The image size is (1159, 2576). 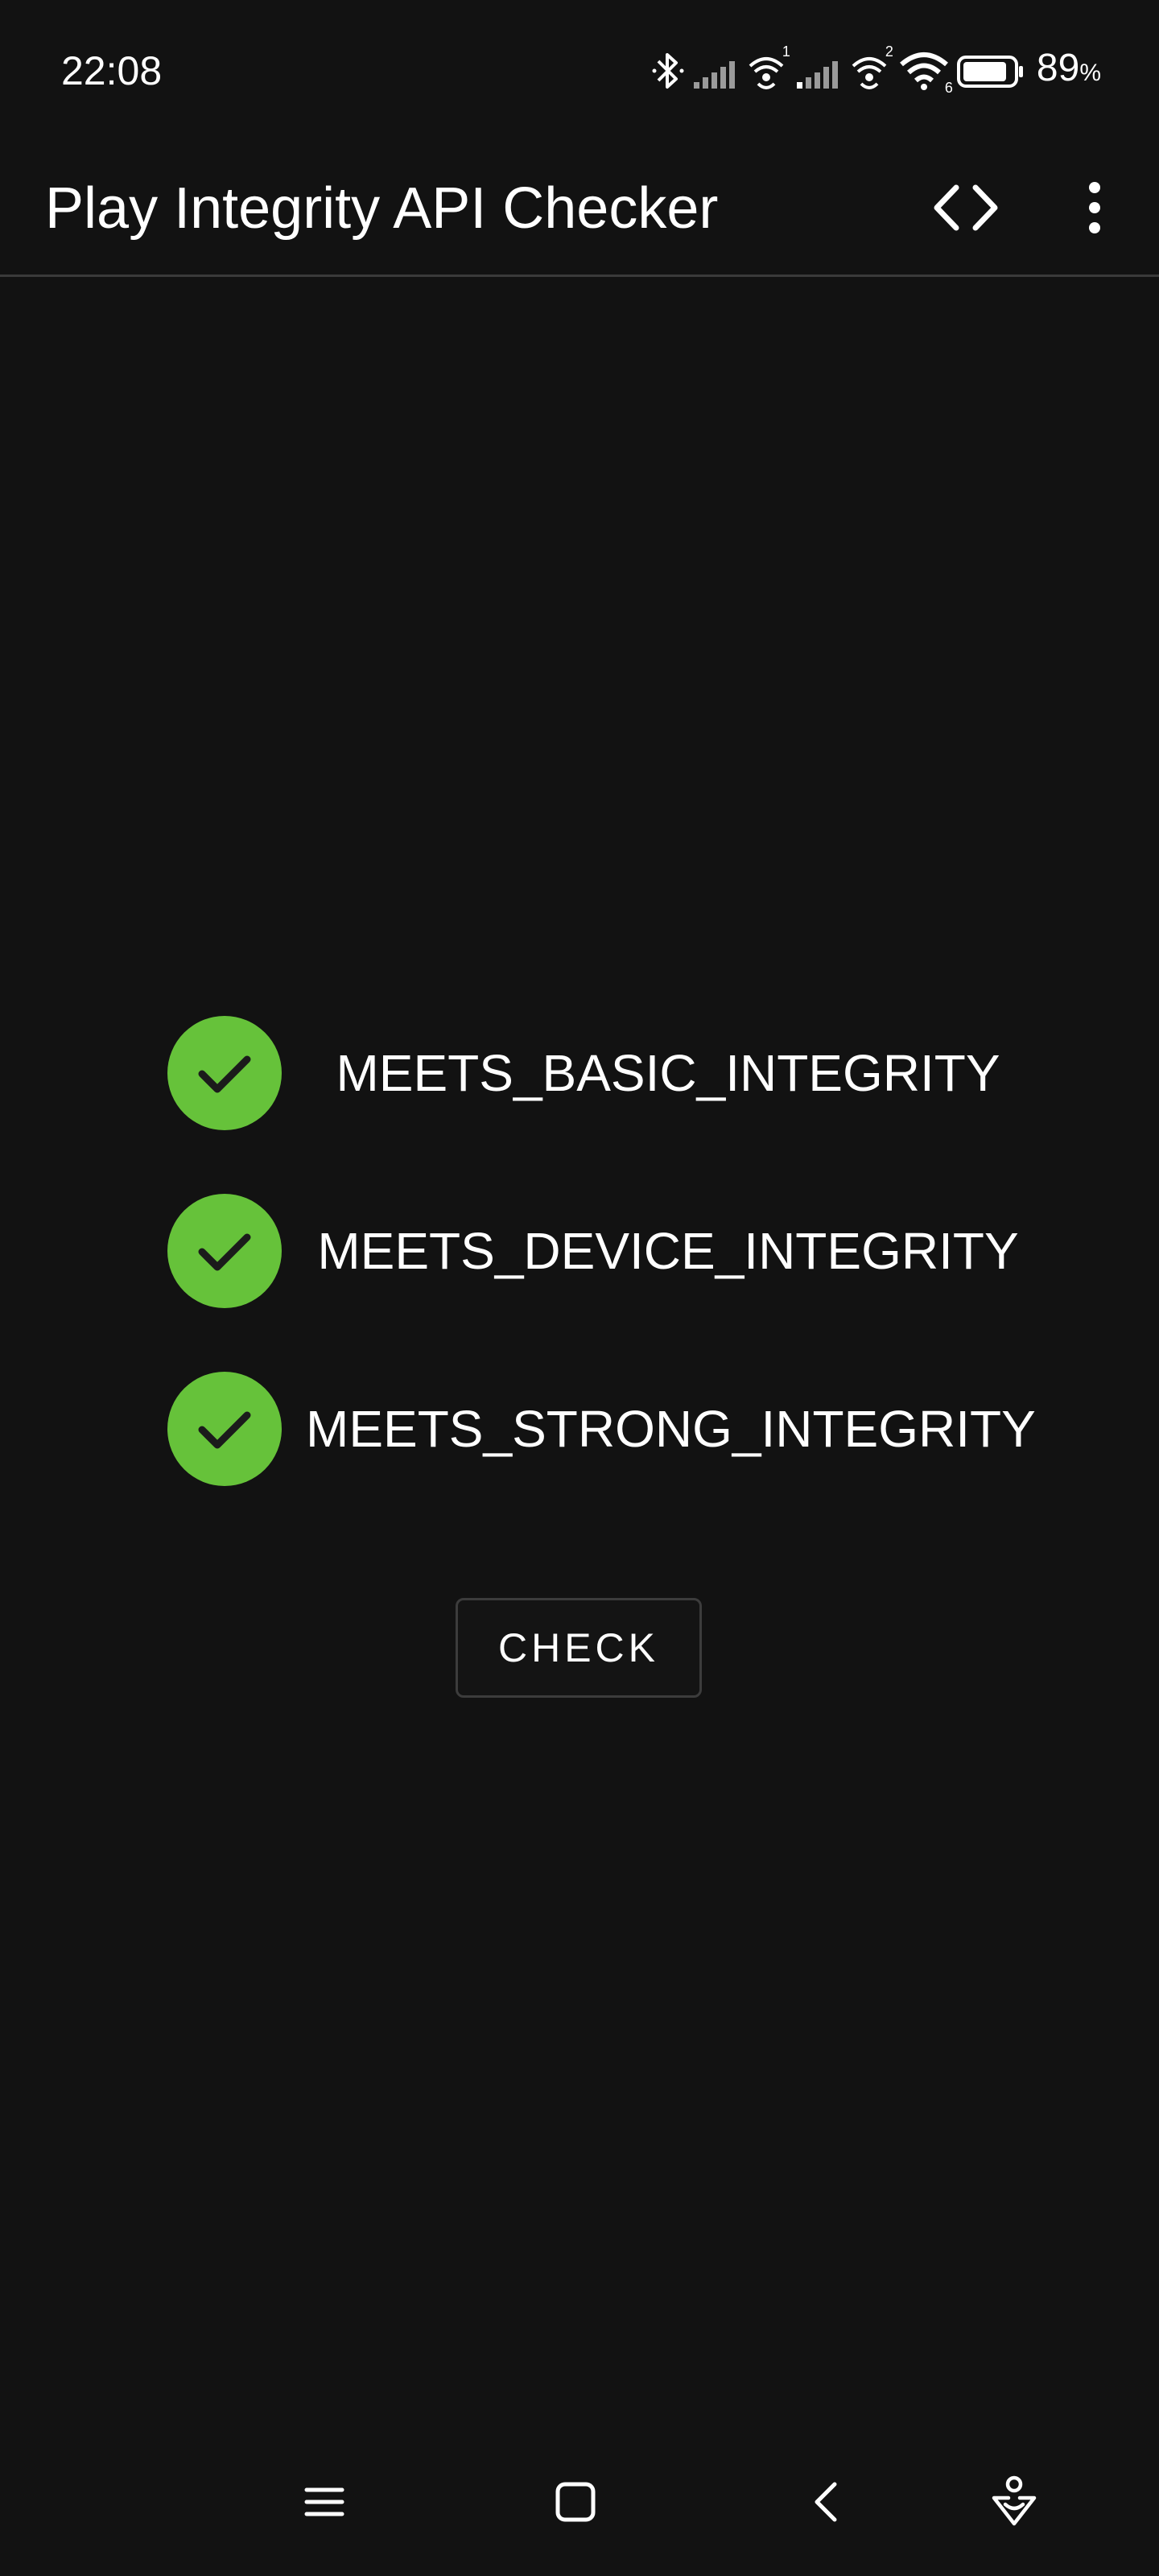 I want to click on battery-percent-value: 89, so click(x=1058, y=68).